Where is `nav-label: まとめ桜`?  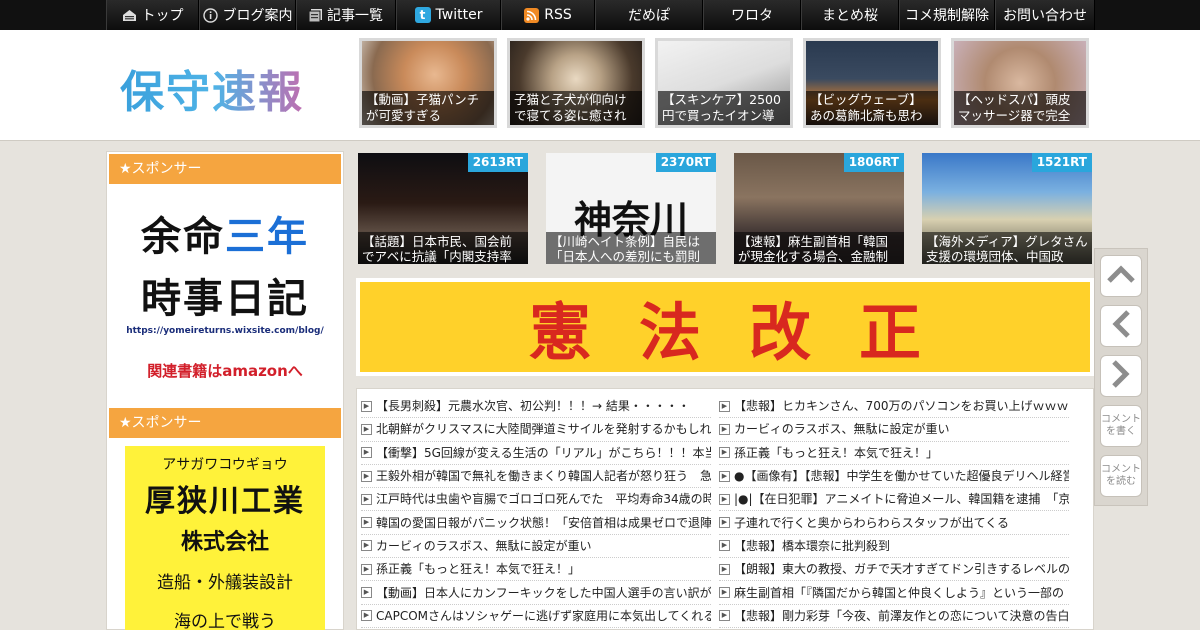 nav-label: まとめ桜 is located at coordinates (850, 16).